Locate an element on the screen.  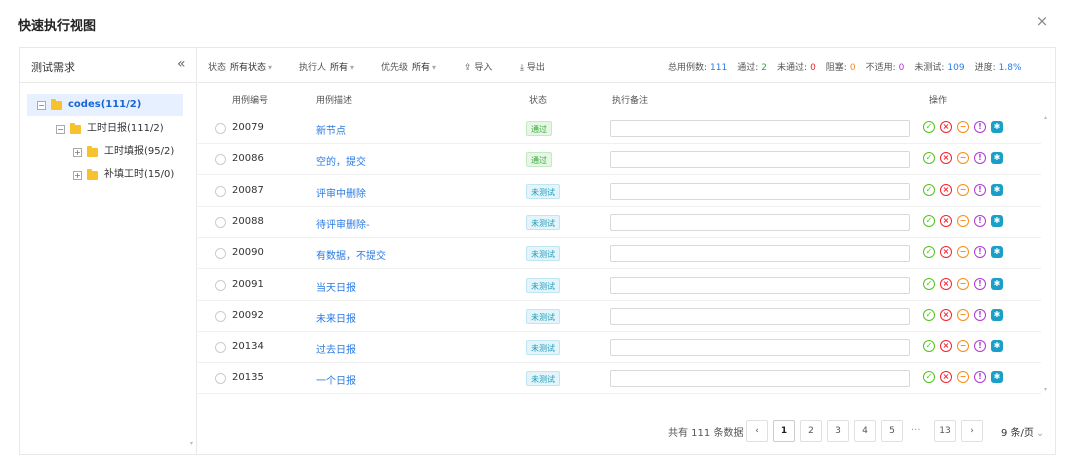
priority-filter: 优先级 所有 ▾ is located at coordinates (408, 66).